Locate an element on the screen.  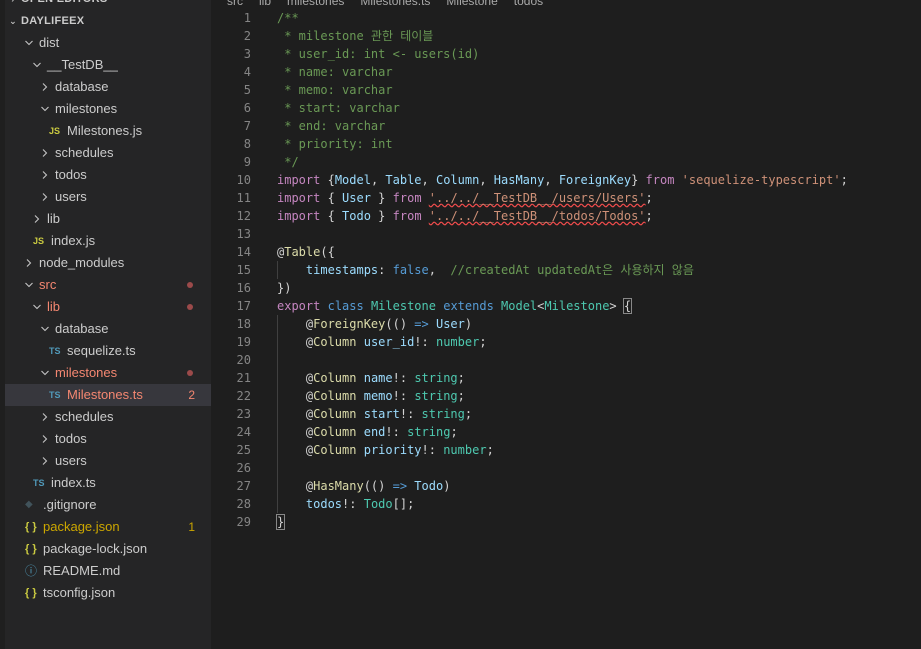
code-token: User is located at coordinates (450, 324).